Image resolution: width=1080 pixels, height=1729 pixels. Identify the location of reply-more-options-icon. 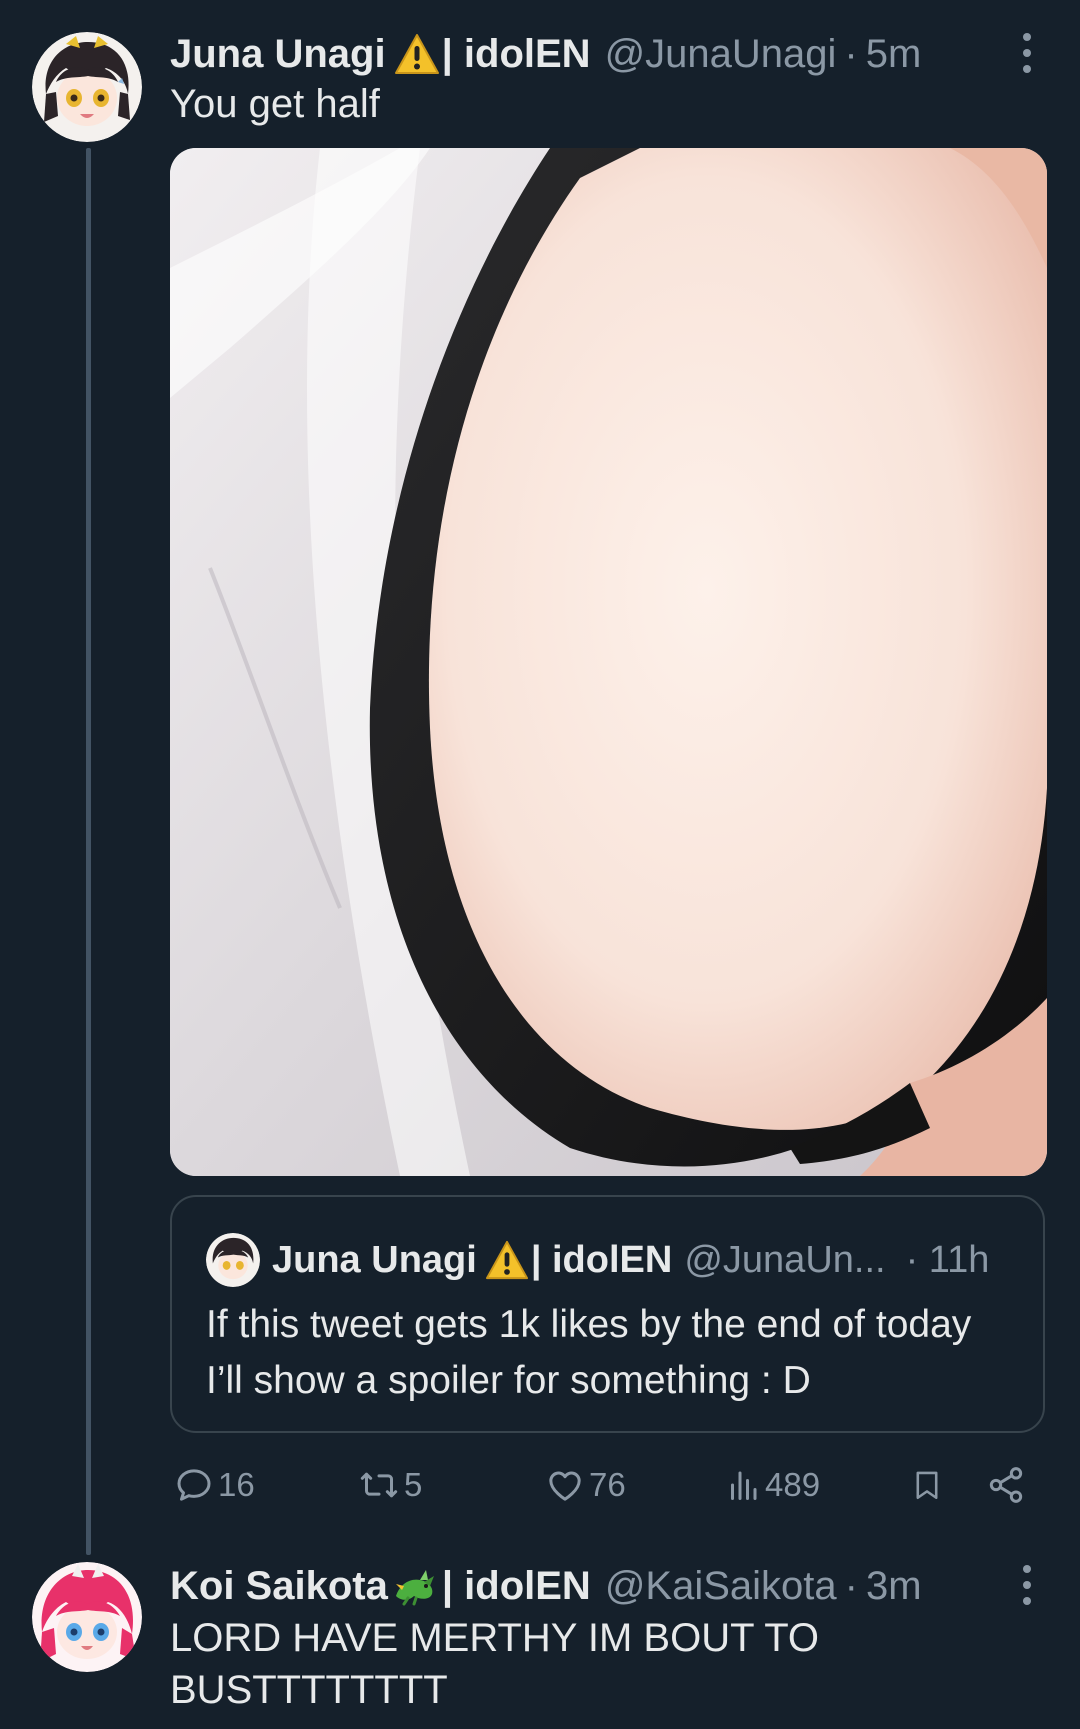
(1027, 1585).